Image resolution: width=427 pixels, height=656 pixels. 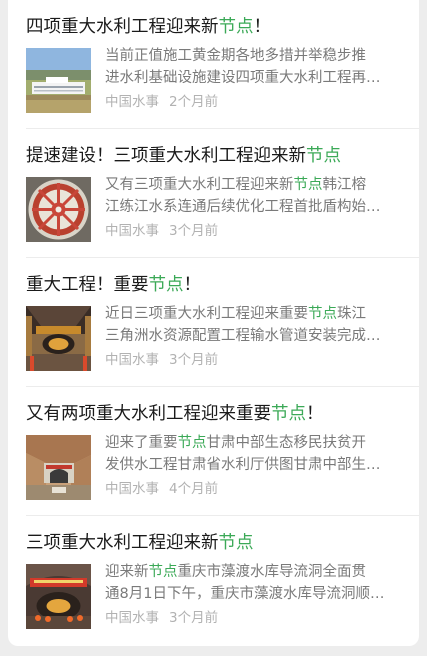 What do you see at coordinates (286, 443) in the screenshot?
I see `snippet-text: 甘肃中部生态移民扶贫开` at bounding box center [286, 443].